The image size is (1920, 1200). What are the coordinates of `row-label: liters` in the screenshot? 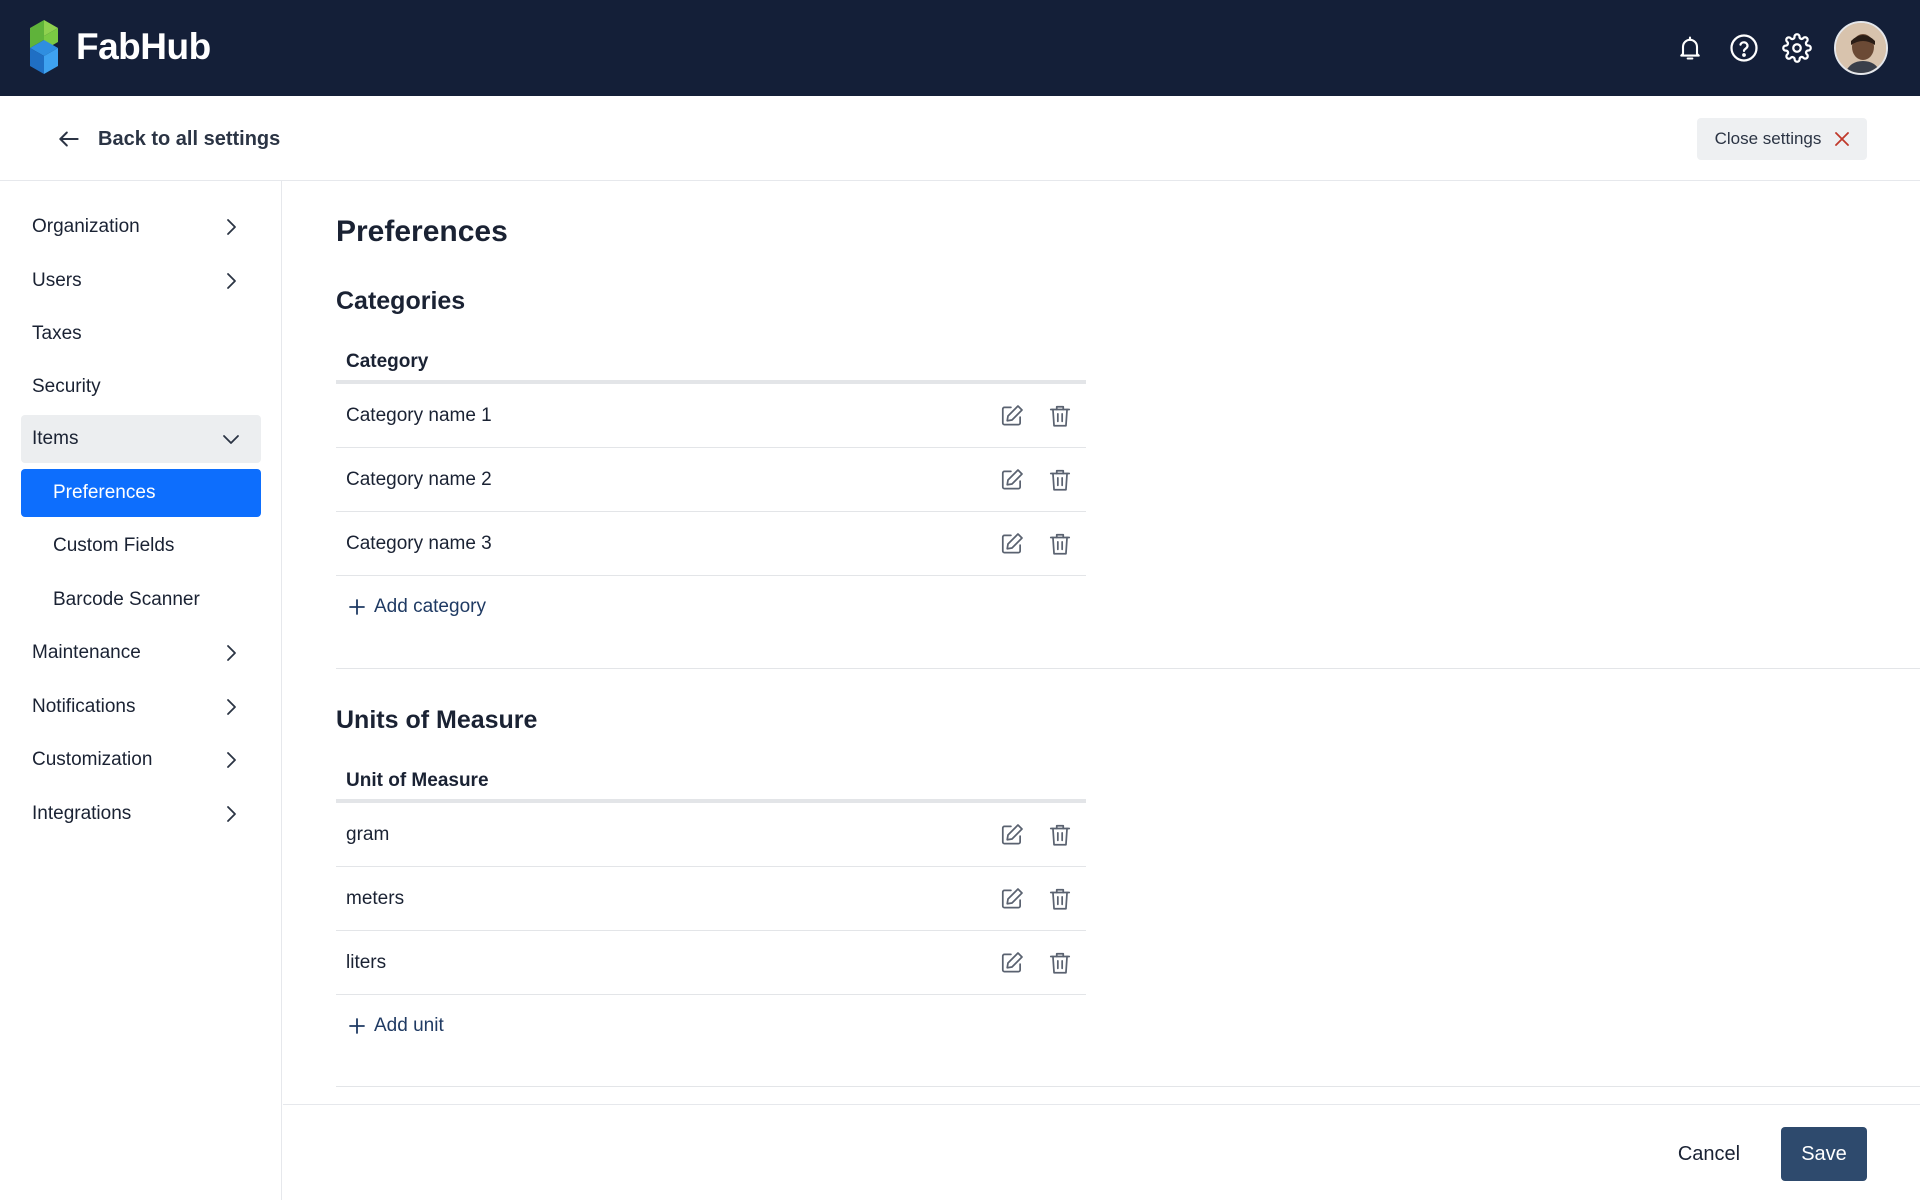 It's located at (366, 962).